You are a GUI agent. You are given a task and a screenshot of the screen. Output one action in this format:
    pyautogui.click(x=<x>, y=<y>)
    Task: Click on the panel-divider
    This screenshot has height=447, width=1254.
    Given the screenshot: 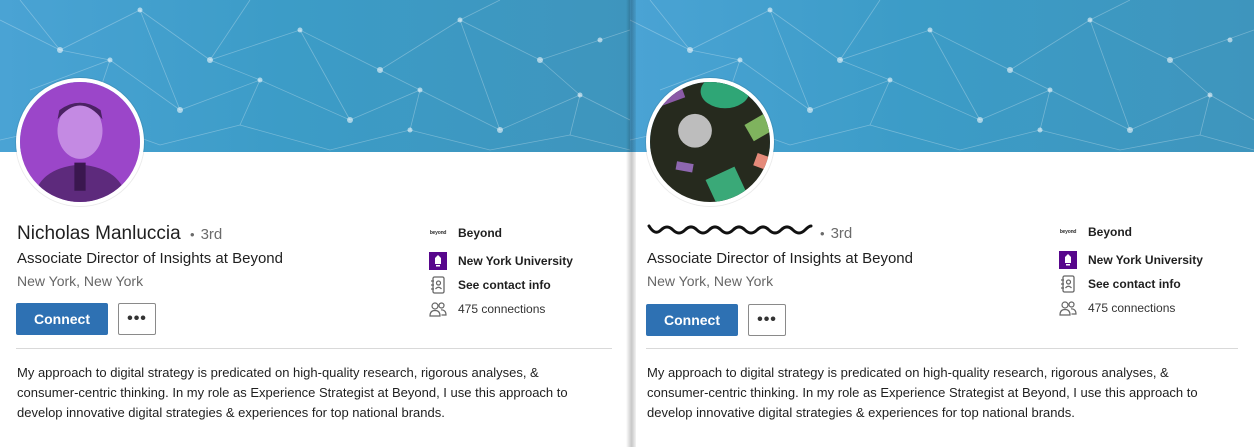 What is the action you would take?
    pyautogui.click(x=631, y=223)
    